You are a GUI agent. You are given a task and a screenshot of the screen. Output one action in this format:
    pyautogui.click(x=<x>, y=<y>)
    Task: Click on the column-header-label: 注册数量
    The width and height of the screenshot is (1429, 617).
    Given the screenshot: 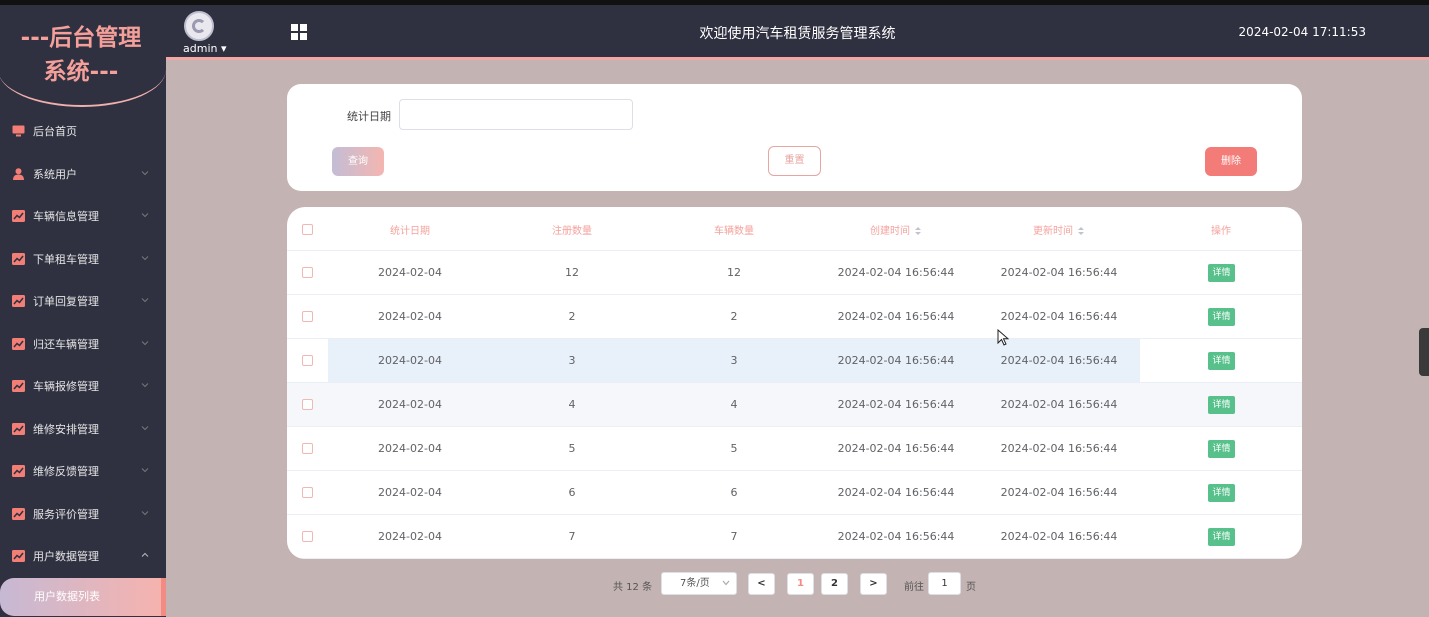 What is the action you would take?
    pyautogui.click(x=572, y=231)
    